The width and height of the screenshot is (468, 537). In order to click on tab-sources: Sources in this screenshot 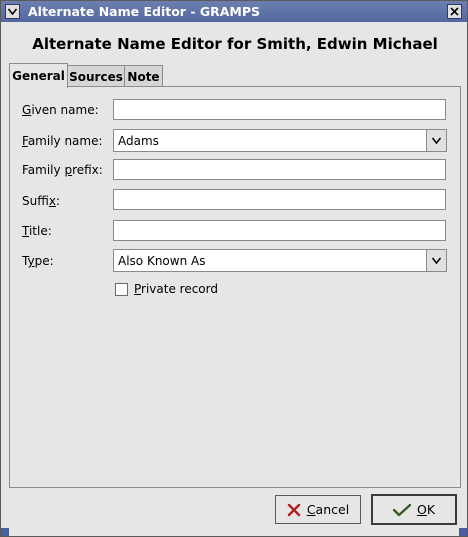, I will do `click(96, 76)`.